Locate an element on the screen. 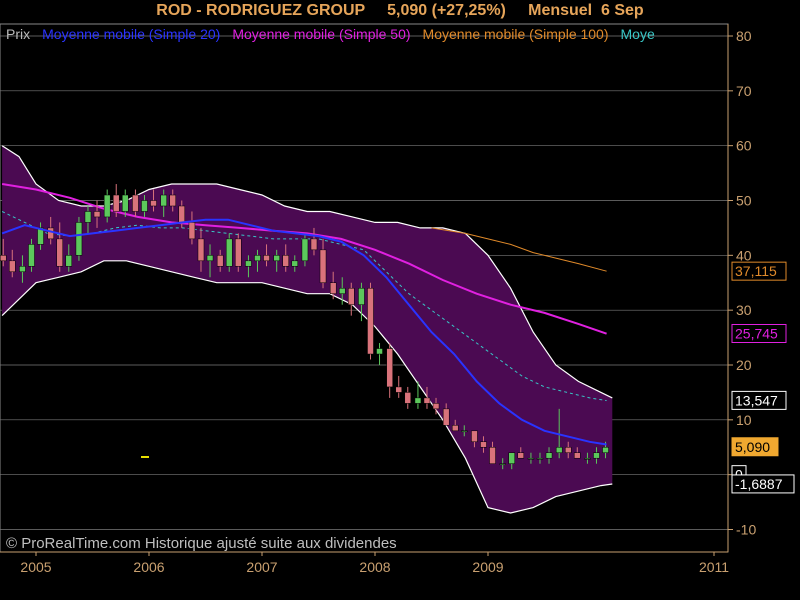  value-label: 13,547 is located at coordinates (756, 400).